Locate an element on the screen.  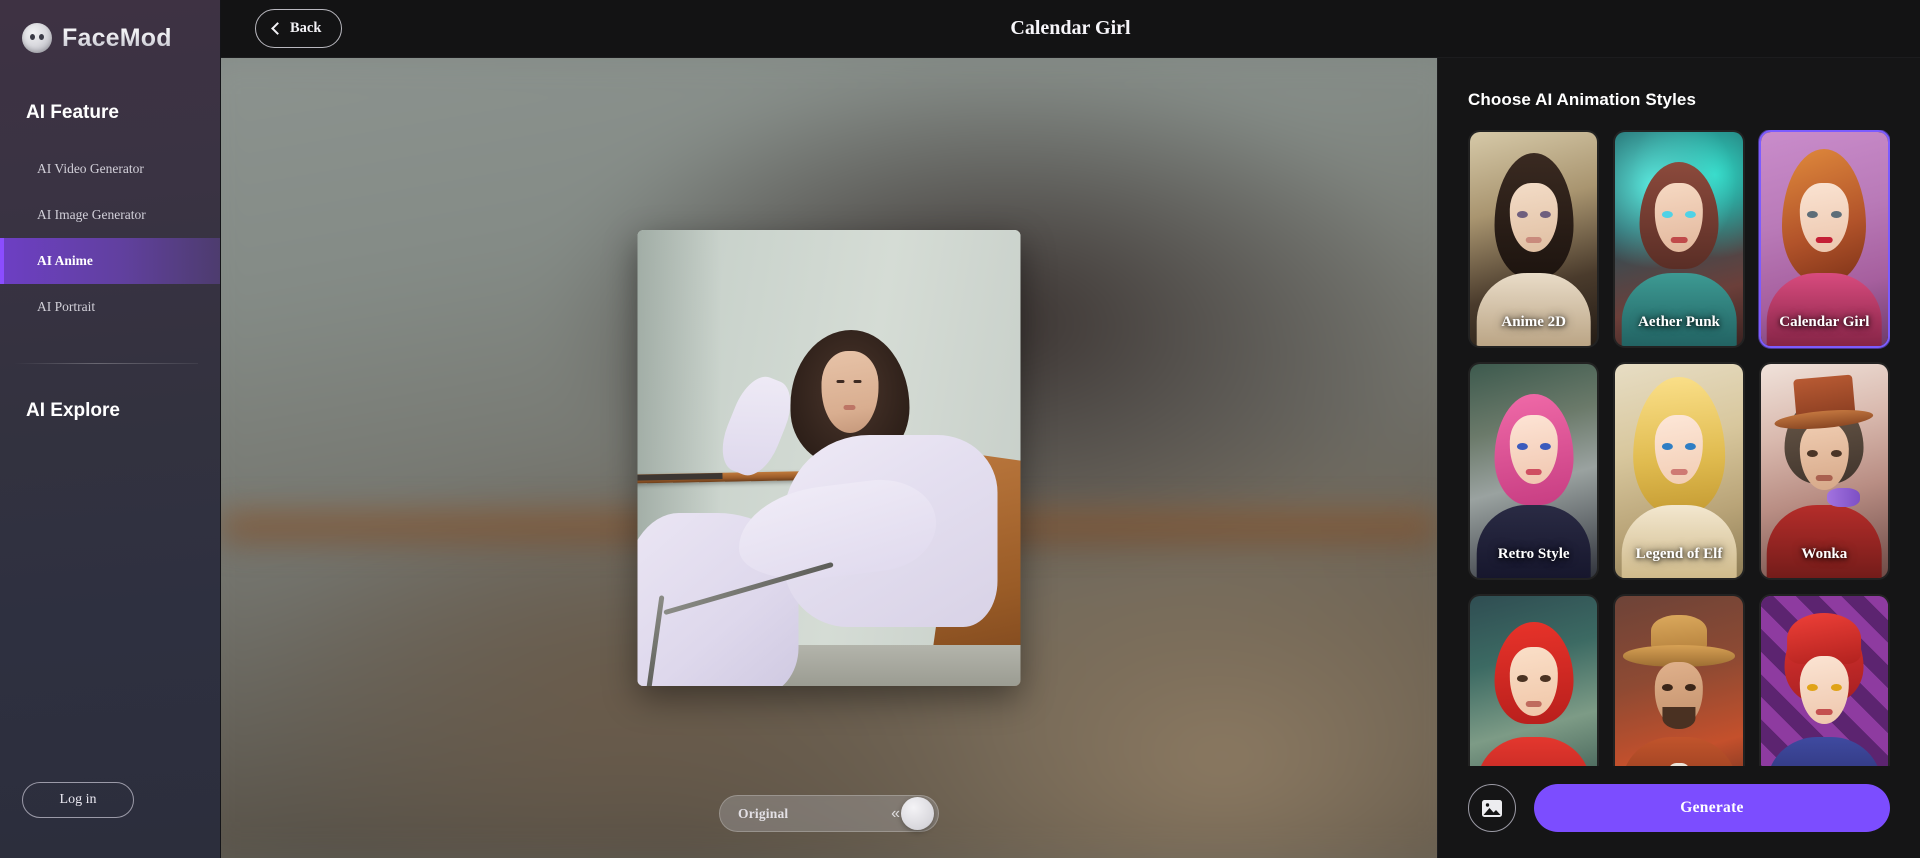
style-card-legend-of-elf: Legend of Elf is located at coordinates (1679, 471).